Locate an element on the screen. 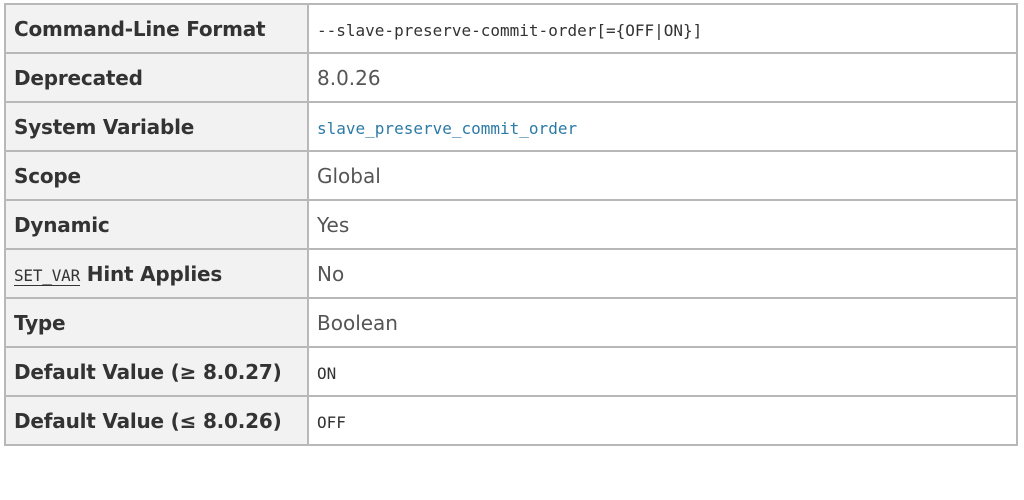  table-row-scope: Scope Global is located at coordinates (511, 175).